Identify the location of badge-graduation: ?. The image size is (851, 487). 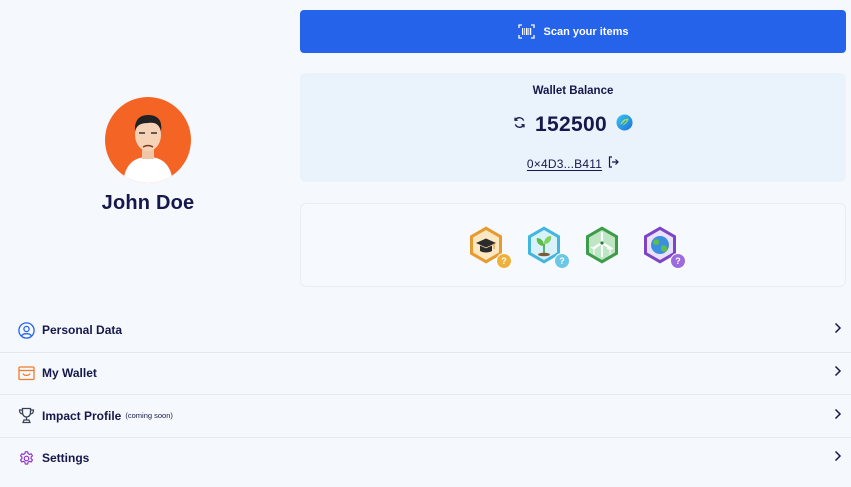
(489, 247).